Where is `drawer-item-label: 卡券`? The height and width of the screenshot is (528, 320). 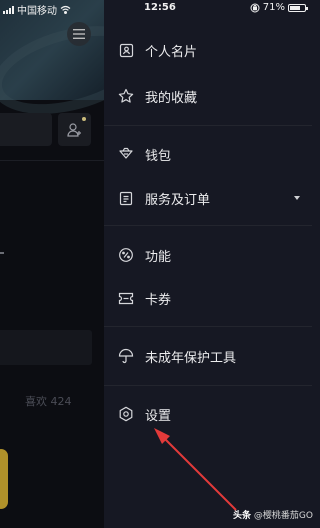
drawer-item-label: 卡券 is located at coordinates (158, 300).